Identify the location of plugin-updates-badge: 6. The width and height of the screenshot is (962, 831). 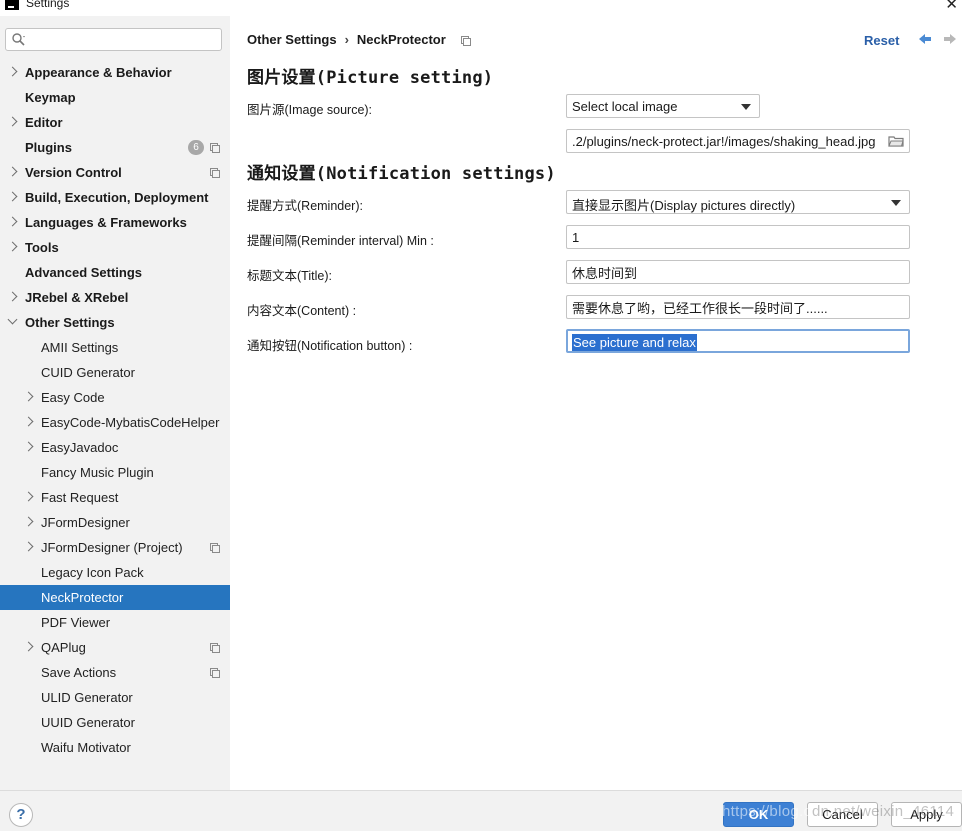
(196, 147).